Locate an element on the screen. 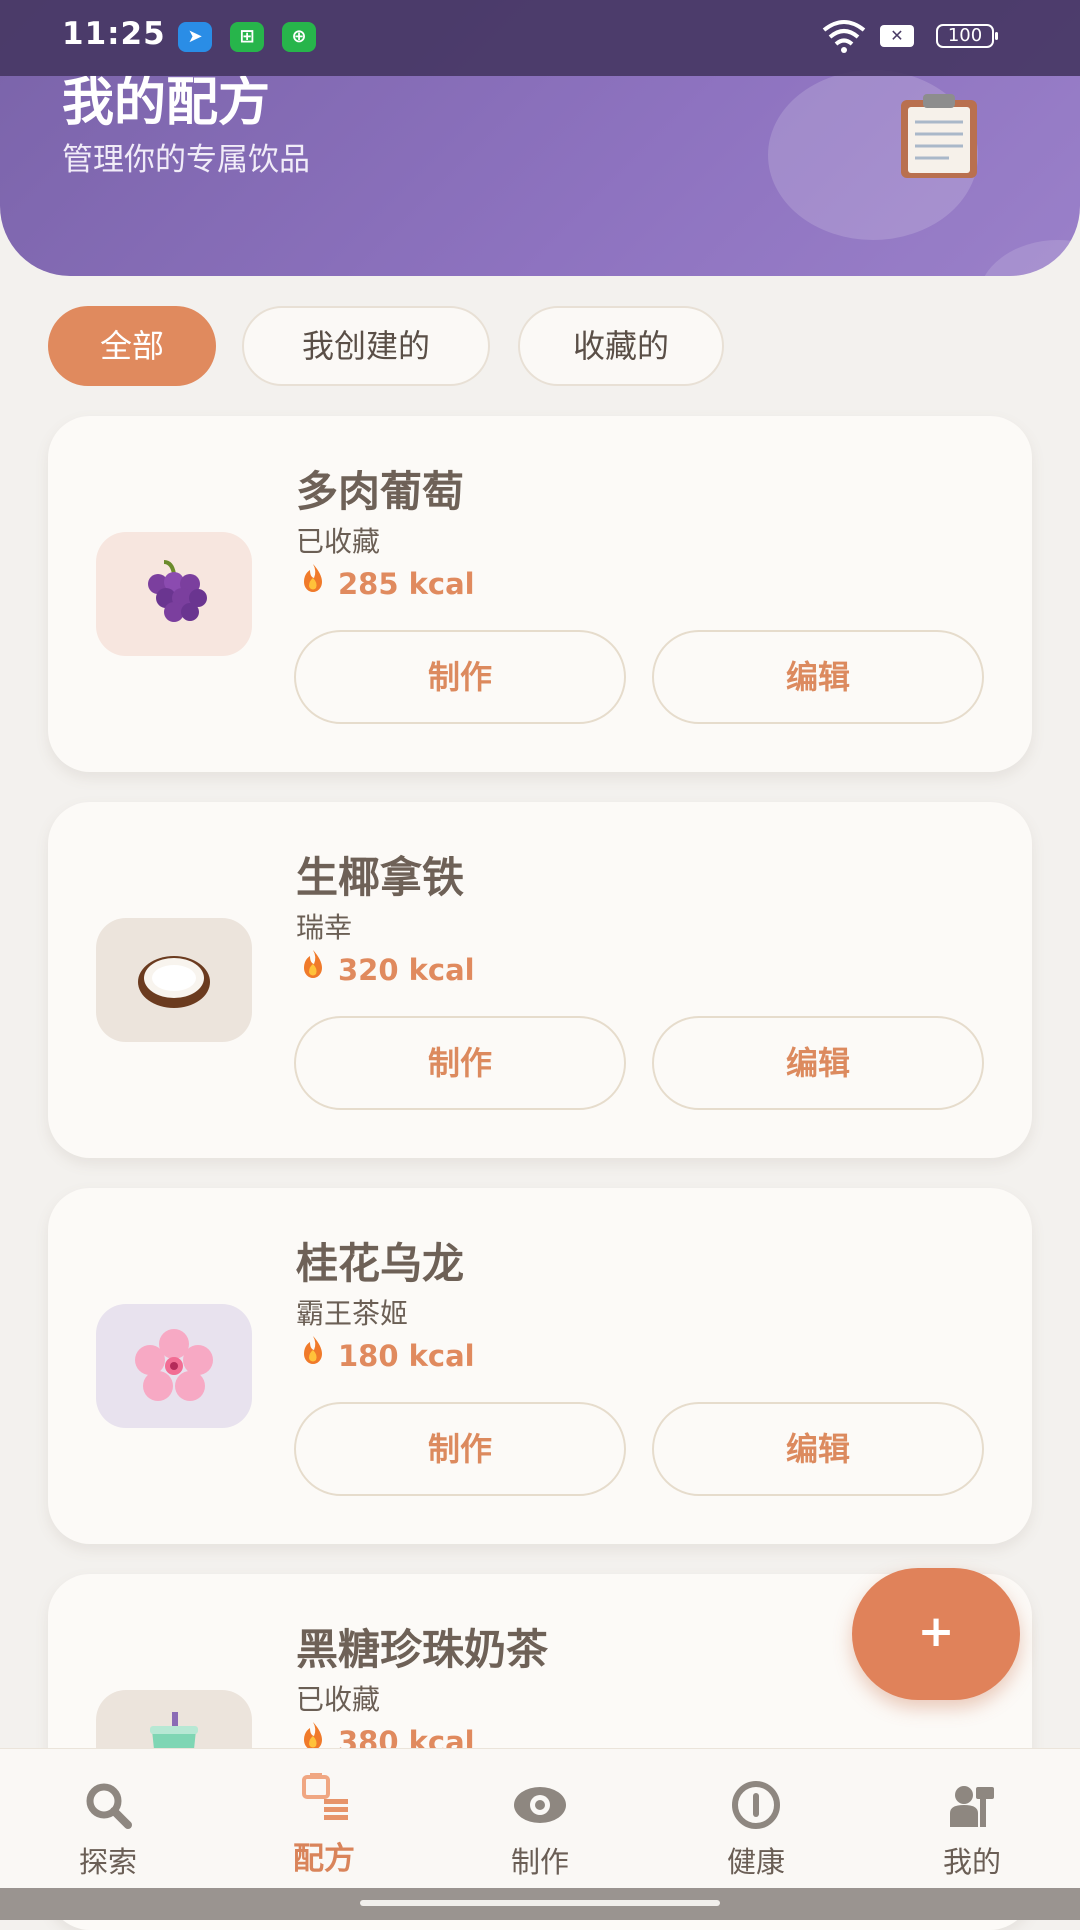 This screenshot has height=1930, width=1080. home-indicator is located at coordinates (540, 1903).